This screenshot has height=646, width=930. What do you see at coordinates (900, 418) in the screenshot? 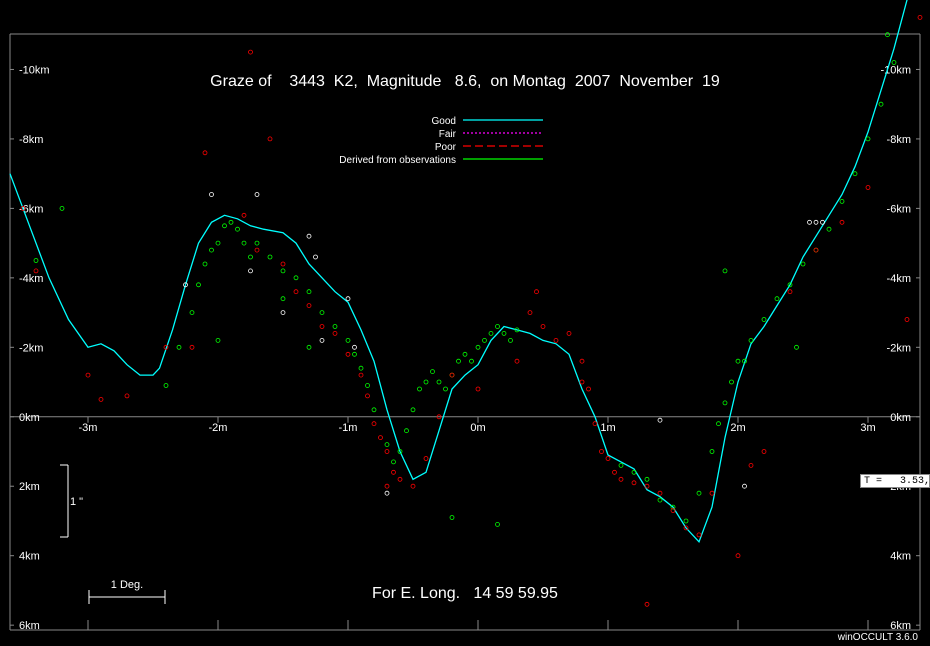
I see `y-tick-label-right: 0km` at bounding box center [900, 418].